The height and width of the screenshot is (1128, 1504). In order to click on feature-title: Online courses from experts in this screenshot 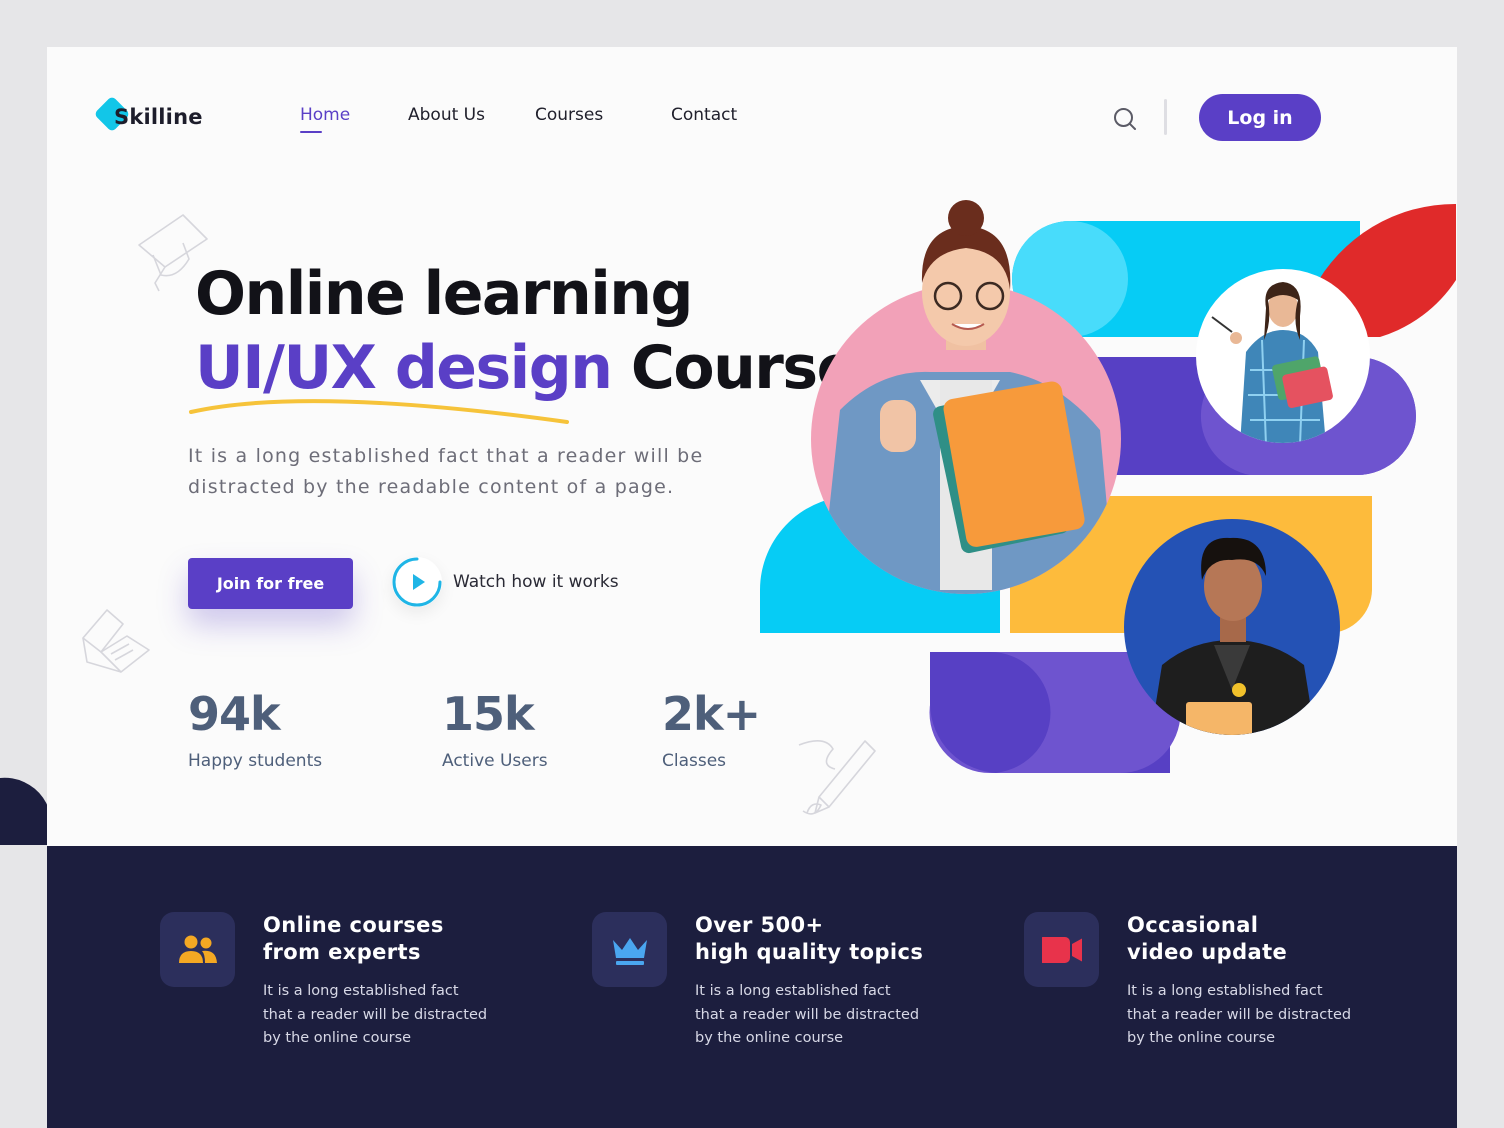, I will do `click(353, 938)`.